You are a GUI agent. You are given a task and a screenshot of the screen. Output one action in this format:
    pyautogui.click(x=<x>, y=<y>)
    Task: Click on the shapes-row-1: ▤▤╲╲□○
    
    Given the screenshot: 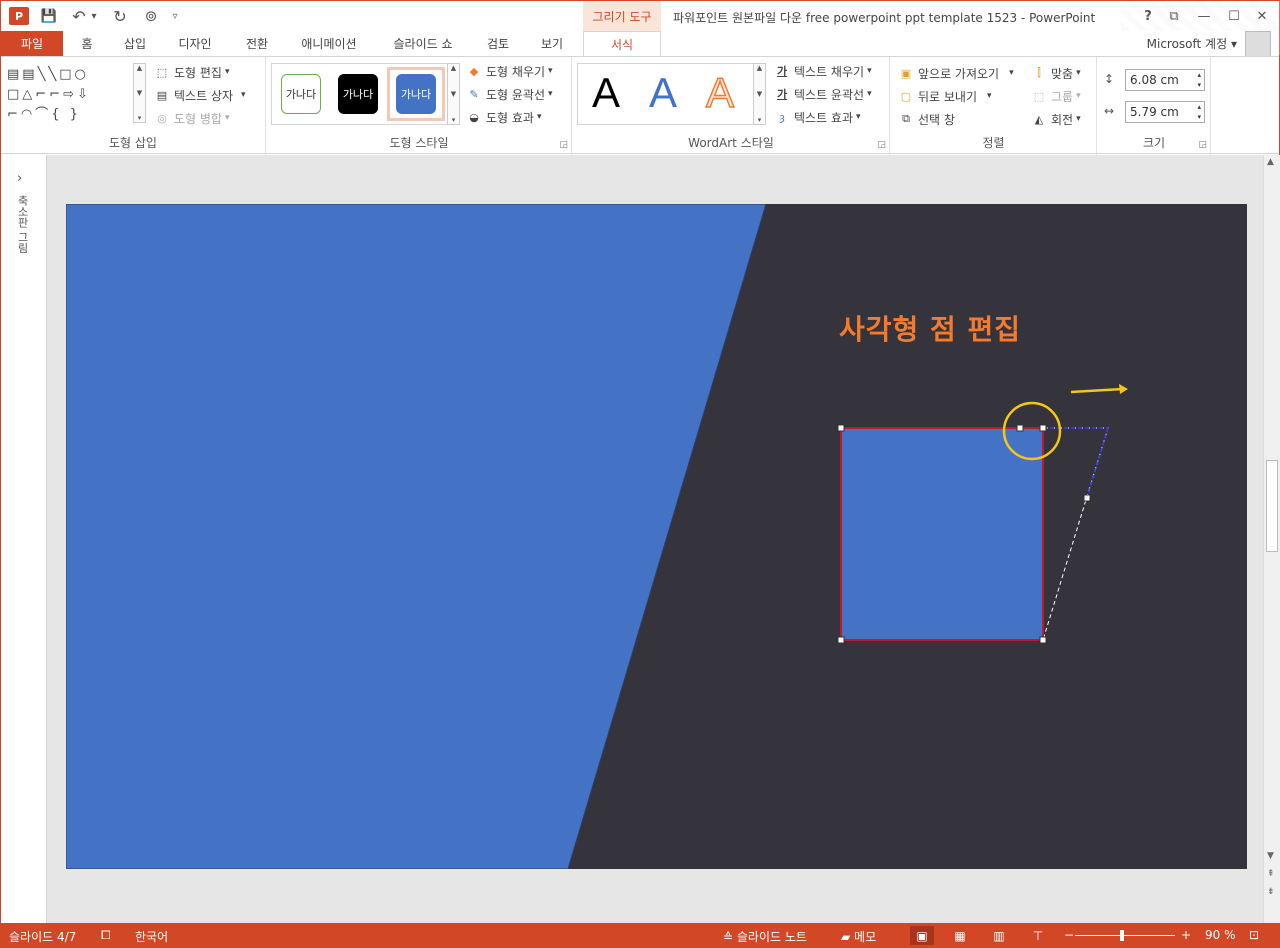 What is the action you would take?
    pyautogui.click(x=69, y=75)
    